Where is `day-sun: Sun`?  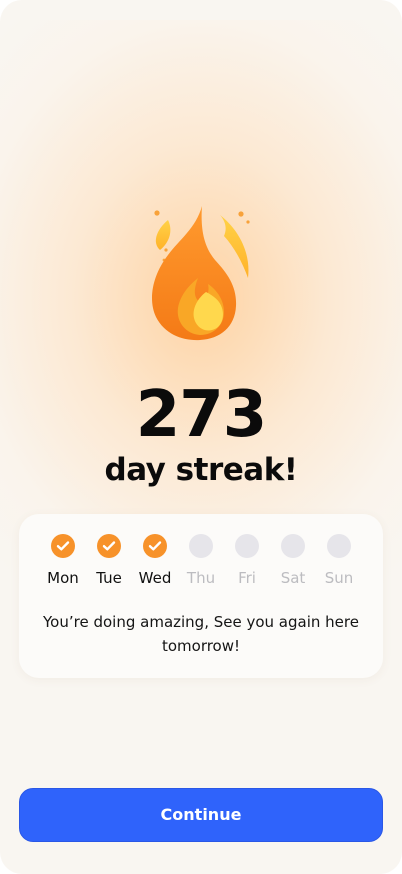
day-sun: Sun is located at coordinates (339, 560).